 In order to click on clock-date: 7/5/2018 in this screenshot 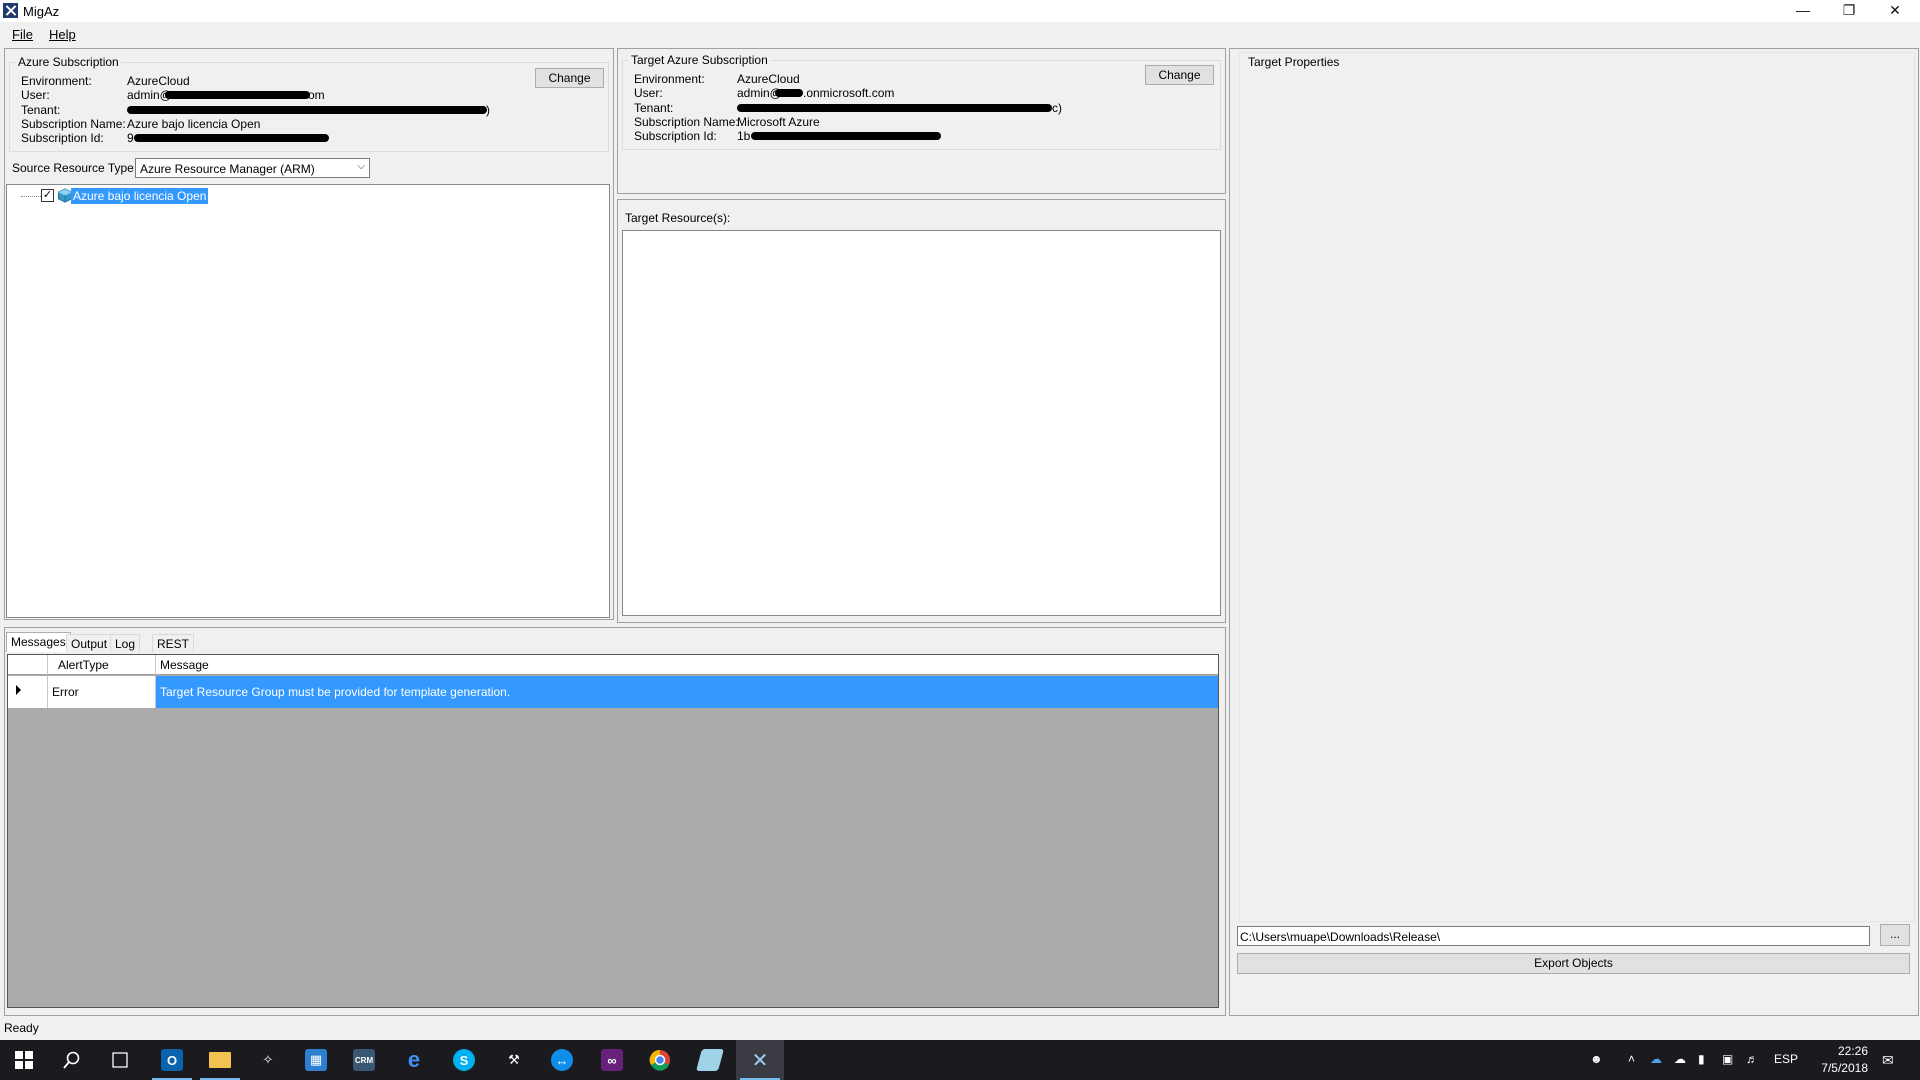, I will do `click(1844, 1068)`.